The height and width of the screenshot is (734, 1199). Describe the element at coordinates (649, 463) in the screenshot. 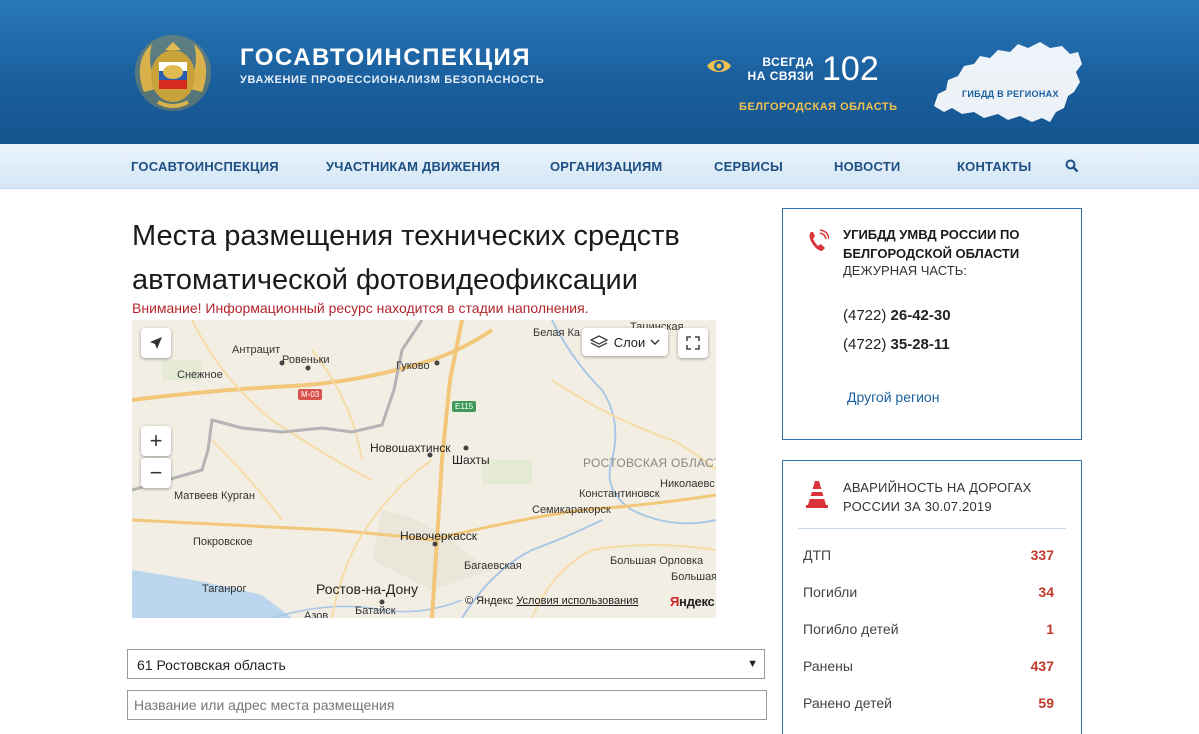

I see `map-region-label: РОСТОВСКАЯ ОБЛАСТ` at that location.